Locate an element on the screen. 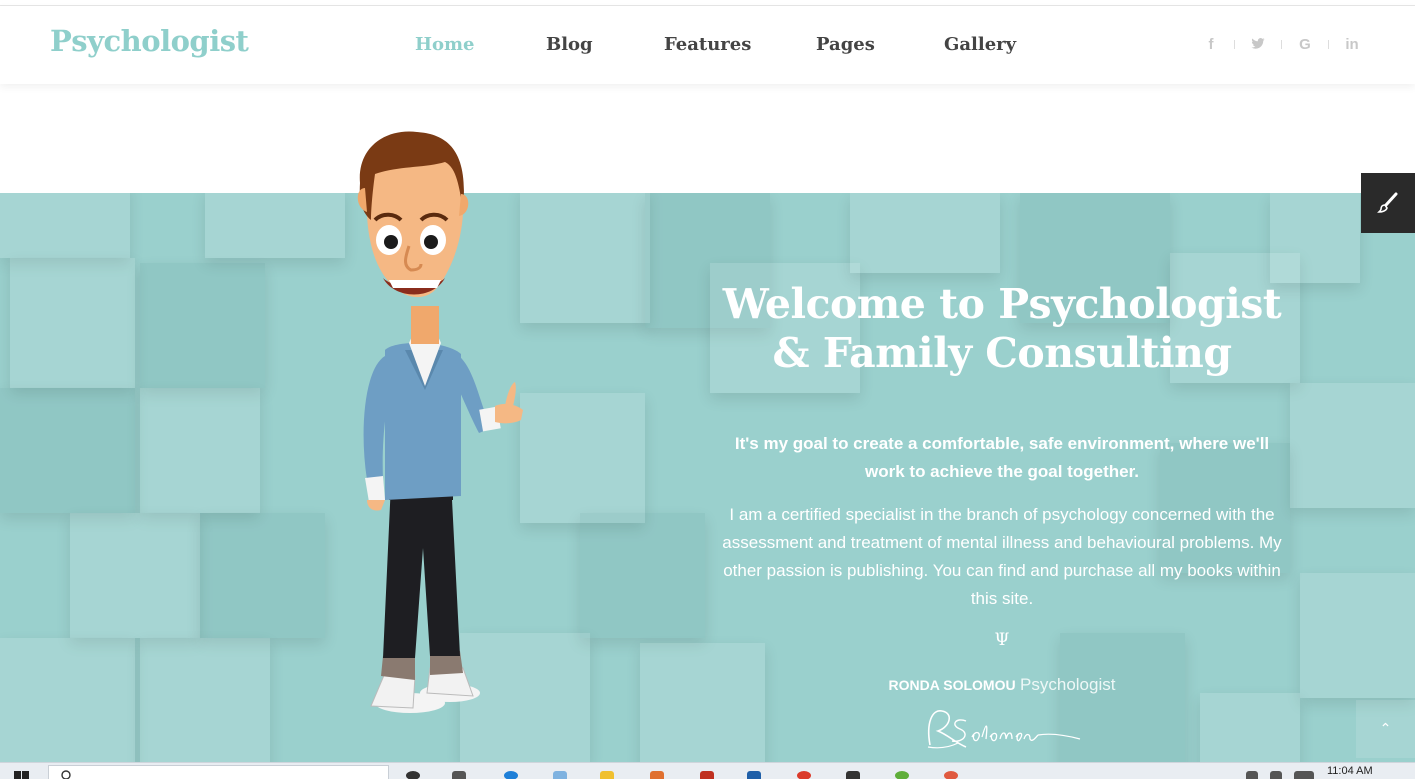 This screenshot has width=1415, height=779. handwritten-signature is located at coordinates (1004, 729).